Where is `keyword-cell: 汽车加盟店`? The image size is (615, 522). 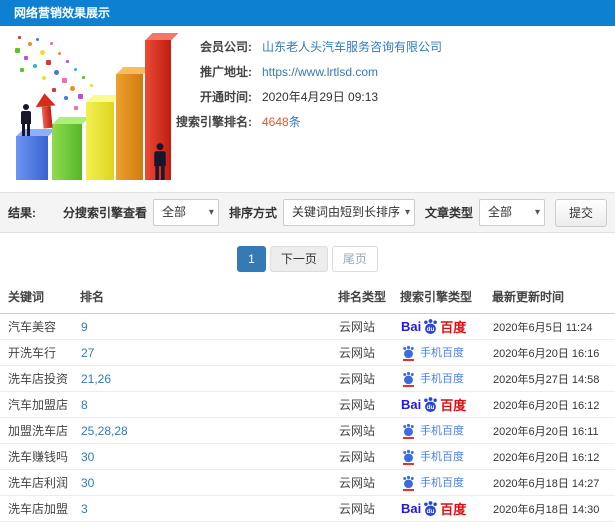
keyword-cell: 汽车加盟店 is located at coordinates (40, 404).